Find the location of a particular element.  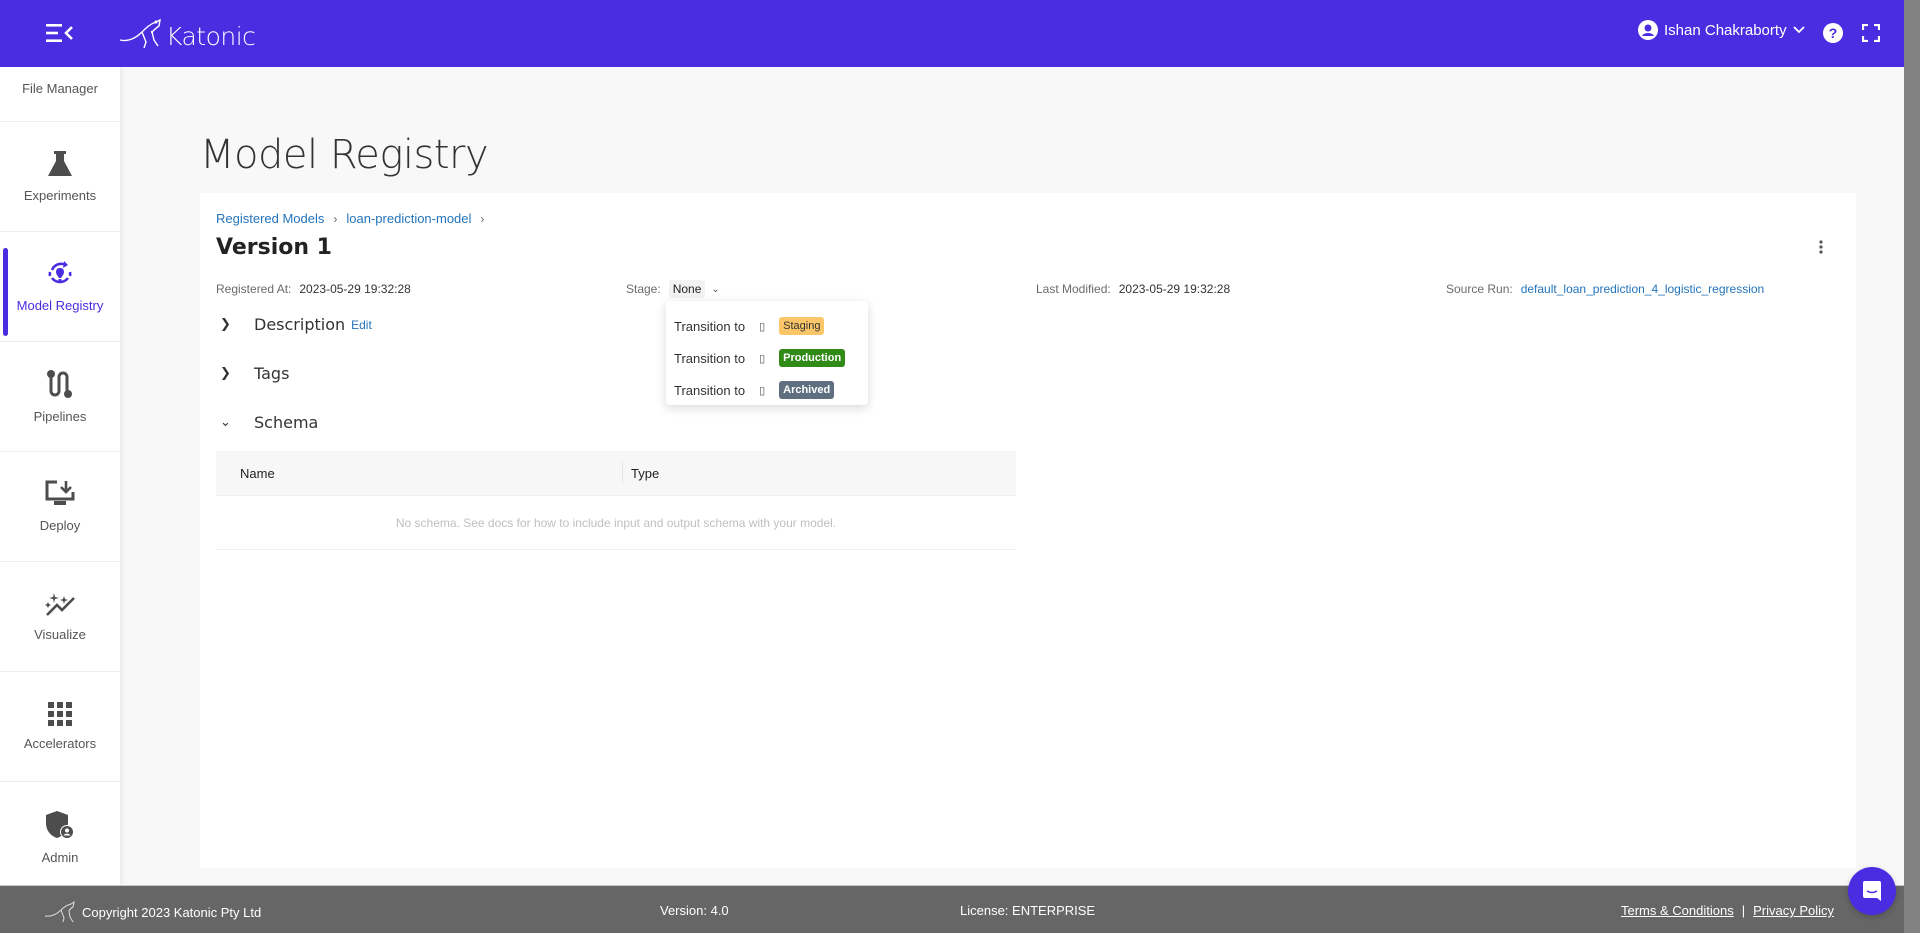

breadcrumb-model-name: loan-prediction-model is located at coordinates (408, 218).